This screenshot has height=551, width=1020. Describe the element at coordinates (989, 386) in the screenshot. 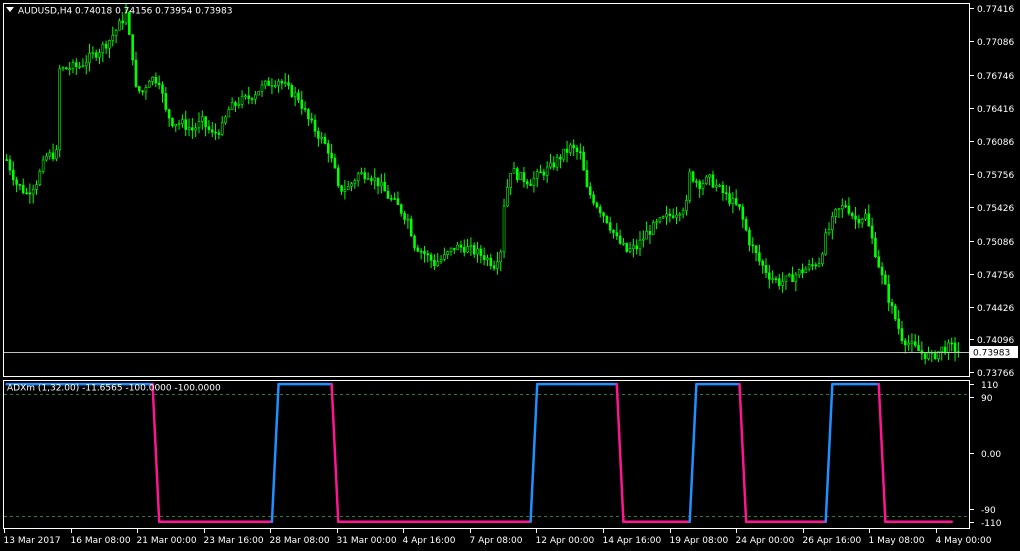

I see `indicator-tick-label: 110` at that location.